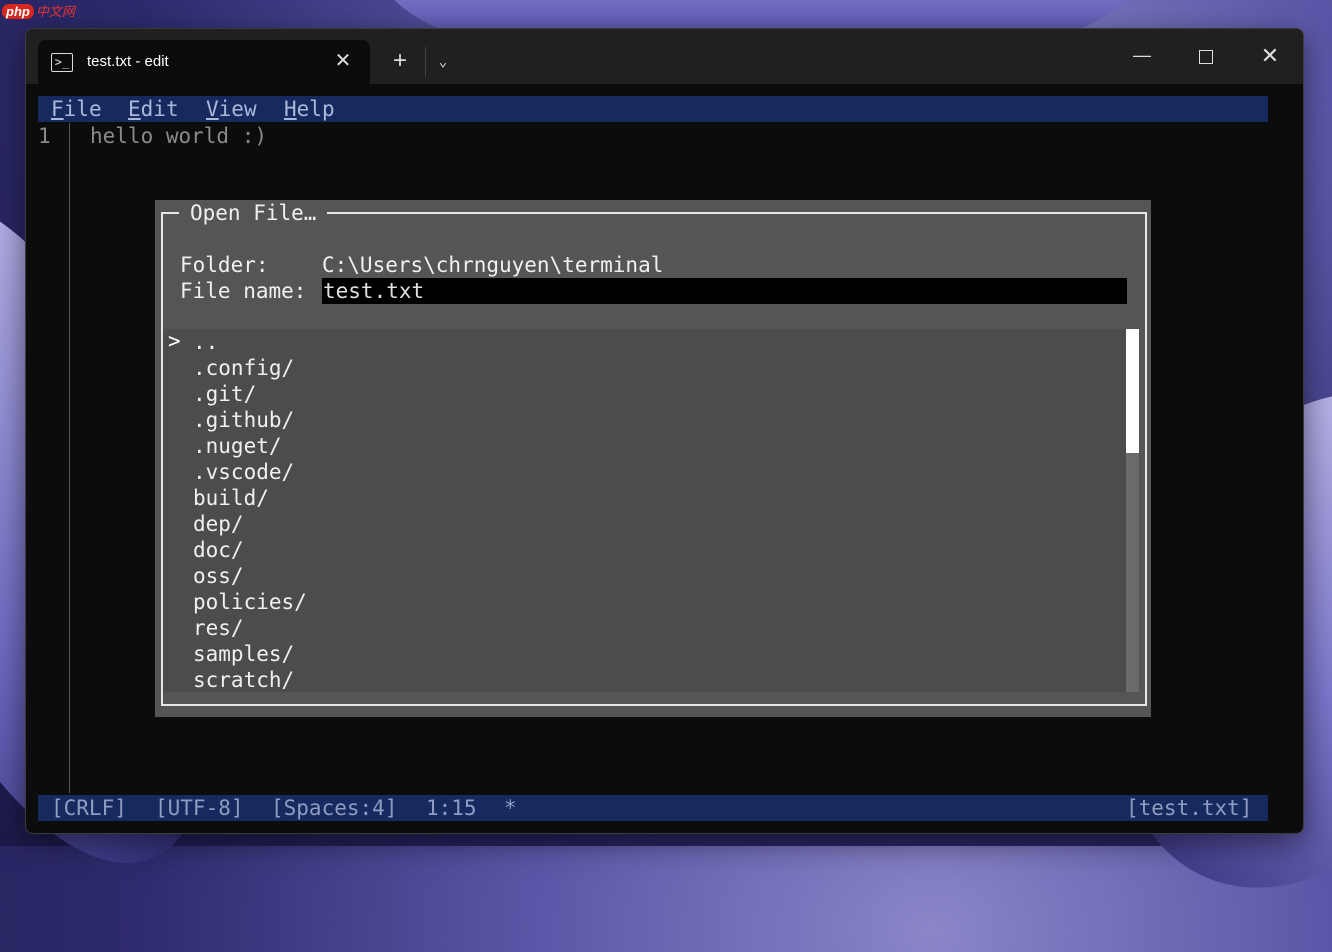 The height and width of the screenshot is (952, 1332). What do you see at coordinates (231, 498) in the screenshot?
I see `file-list-item: build/` at bounding box center [231, 498].